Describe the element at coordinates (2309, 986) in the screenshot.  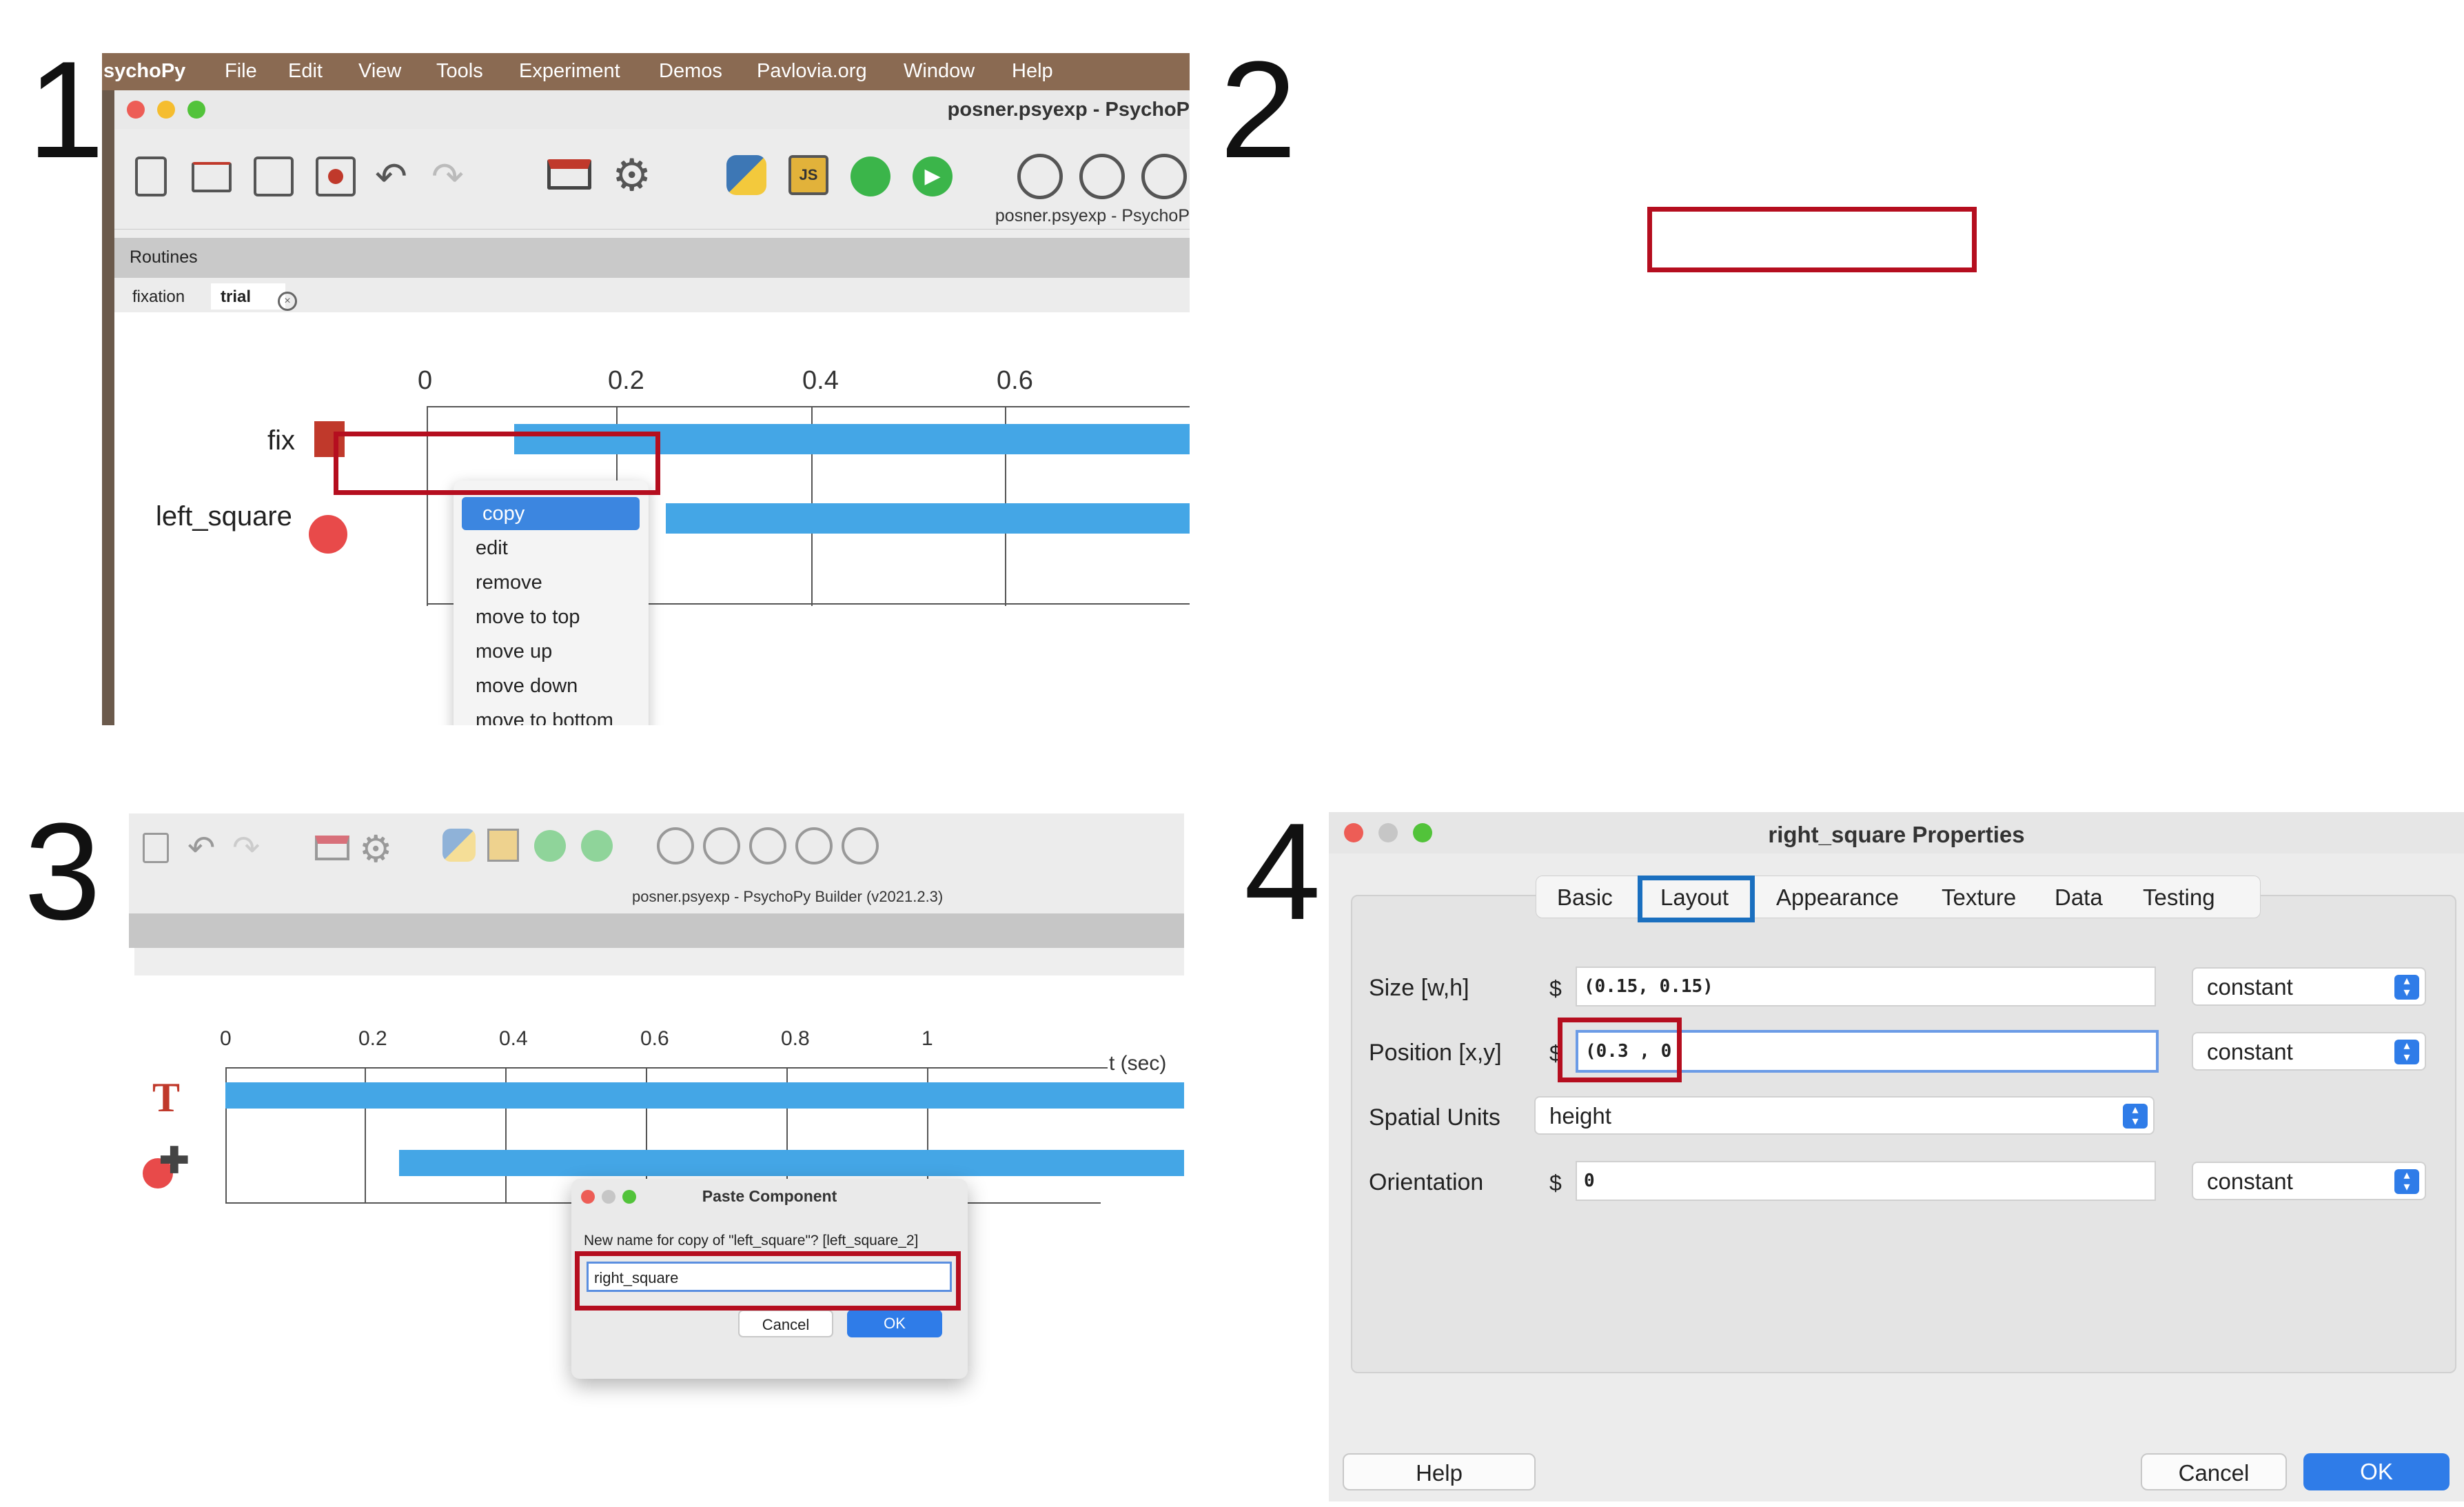
I see `size-update-dropdown: constant ▴ ▾` at that location.